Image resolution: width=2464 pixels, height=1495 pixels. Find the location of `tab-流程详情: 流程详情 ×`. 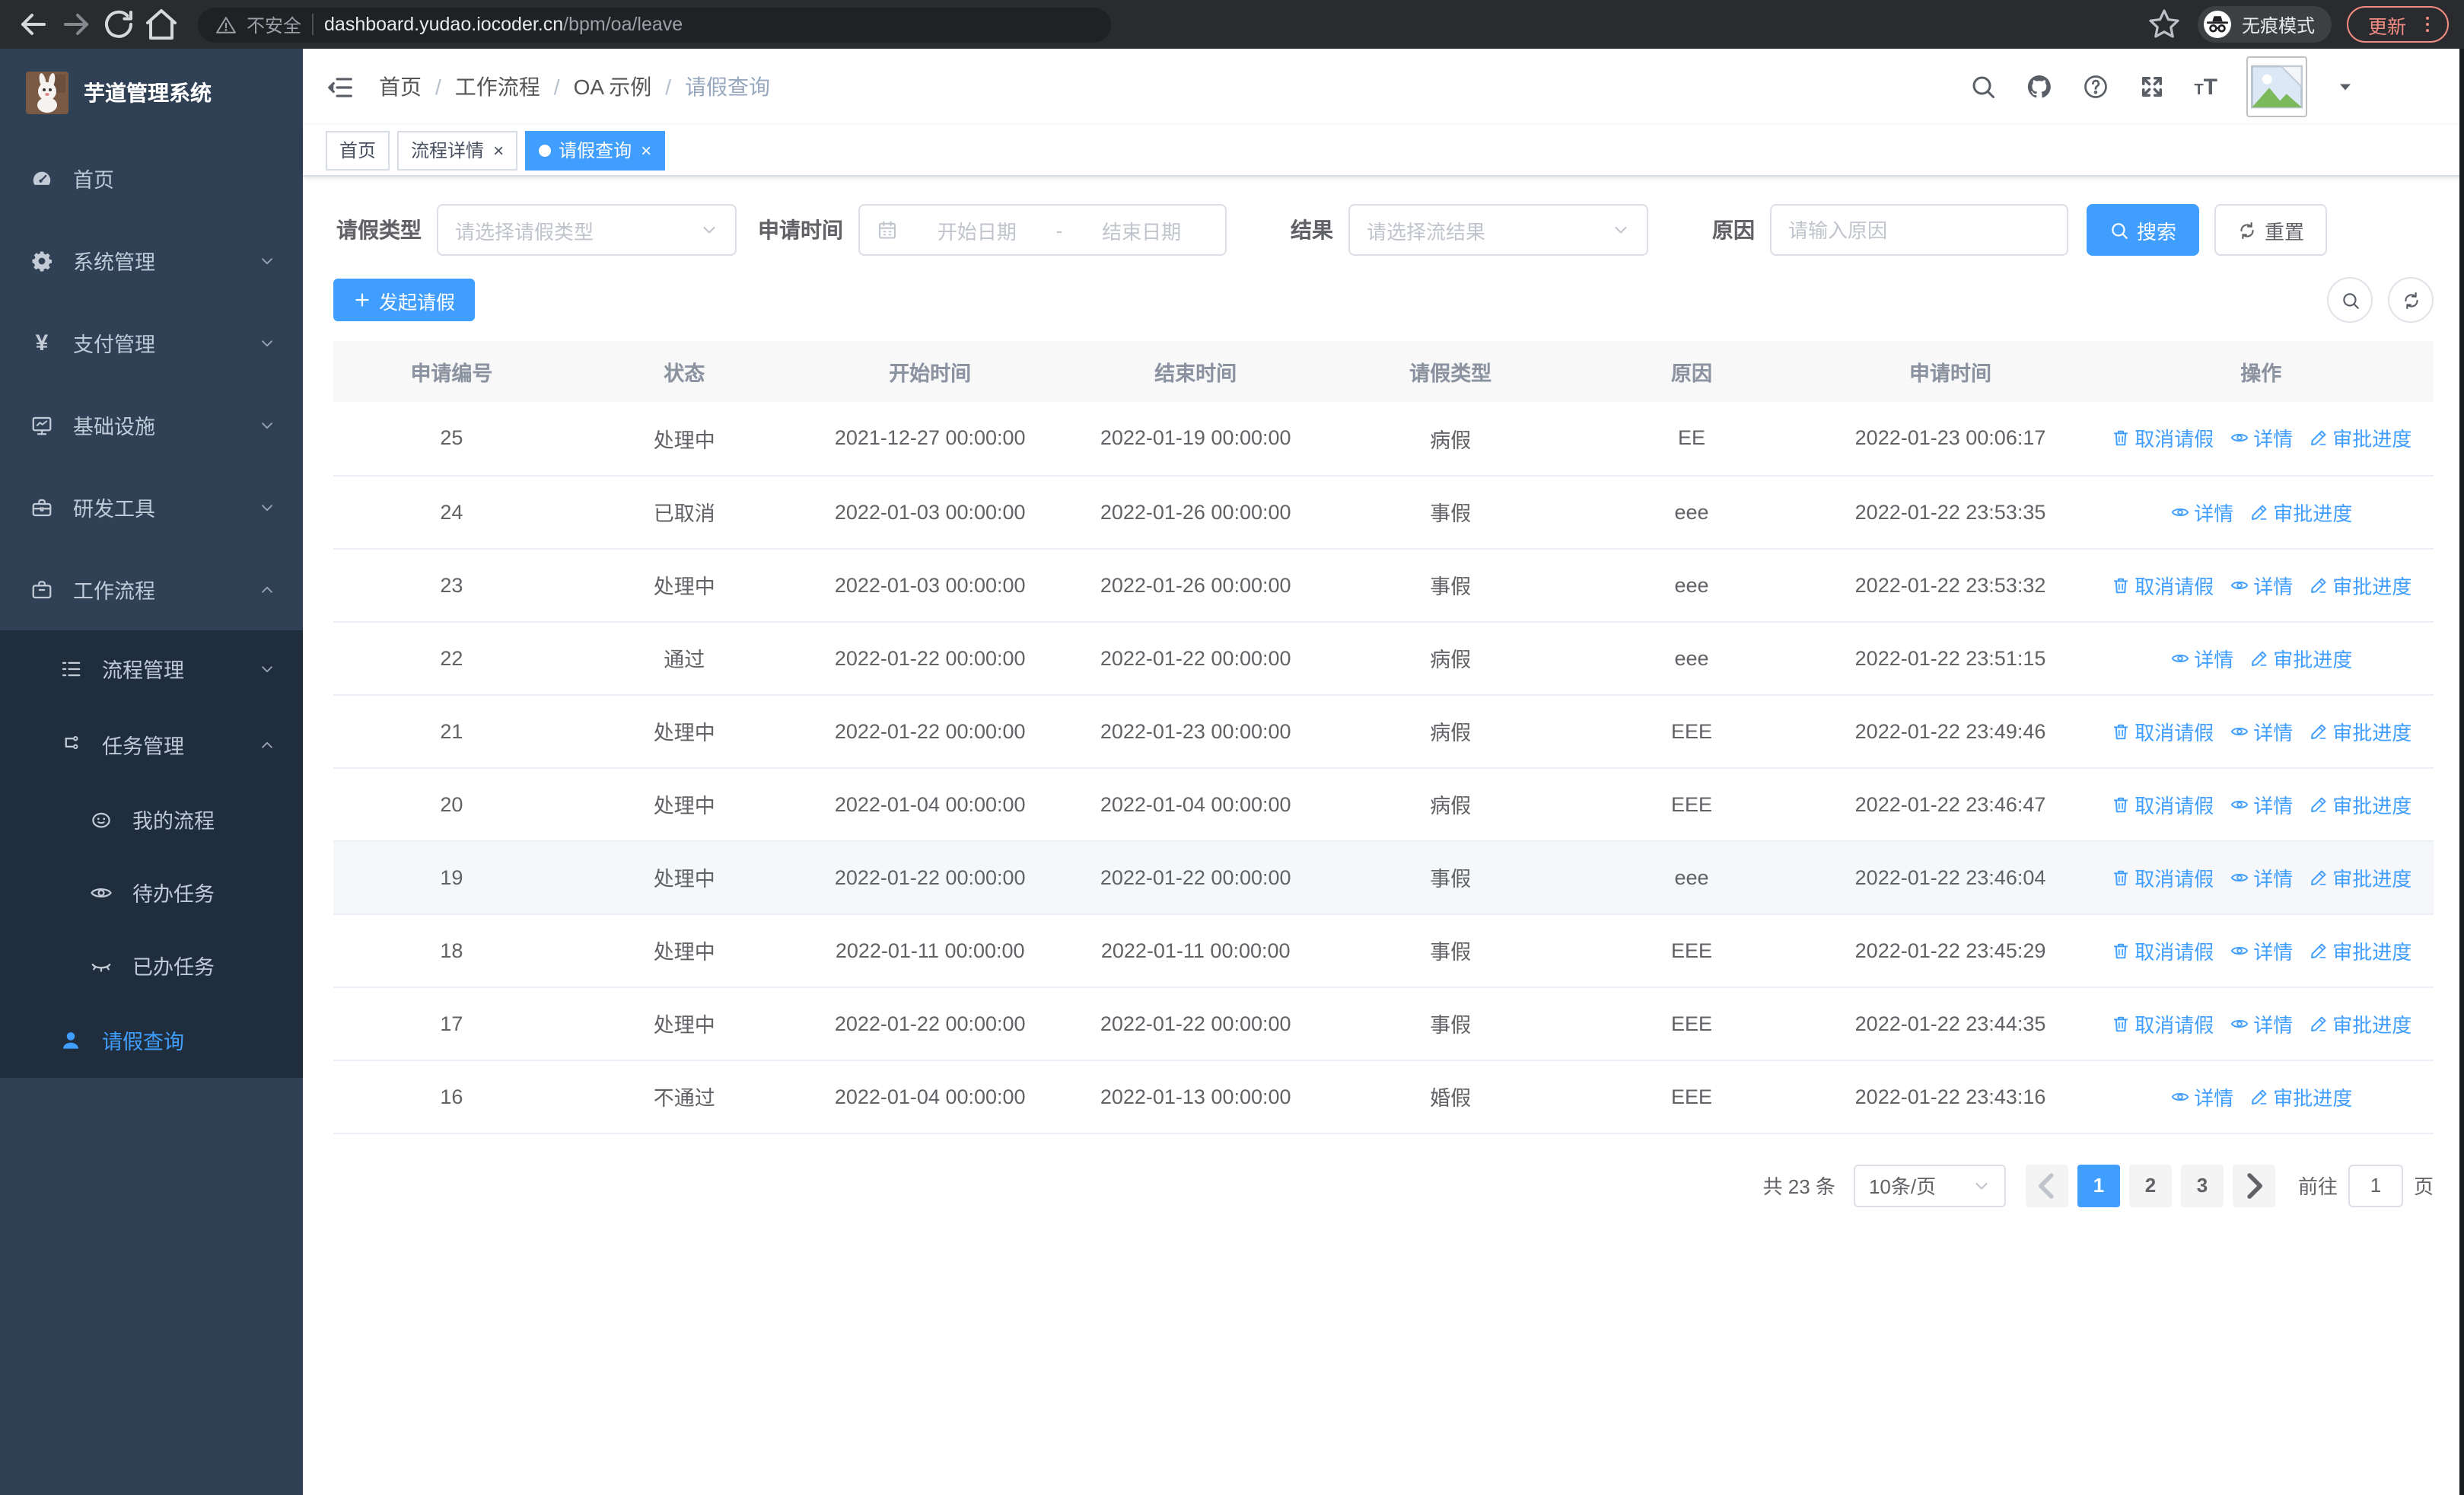

tab-流程详情: 流程详情 × is located at coordinates (457, 150).